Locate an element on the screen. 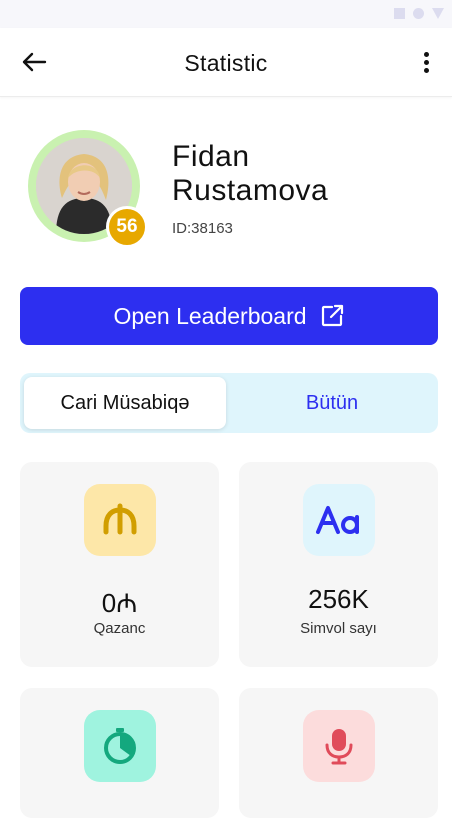  stat-card-earnings: 0₼ Qazanc is located at coordinates (119, 564).